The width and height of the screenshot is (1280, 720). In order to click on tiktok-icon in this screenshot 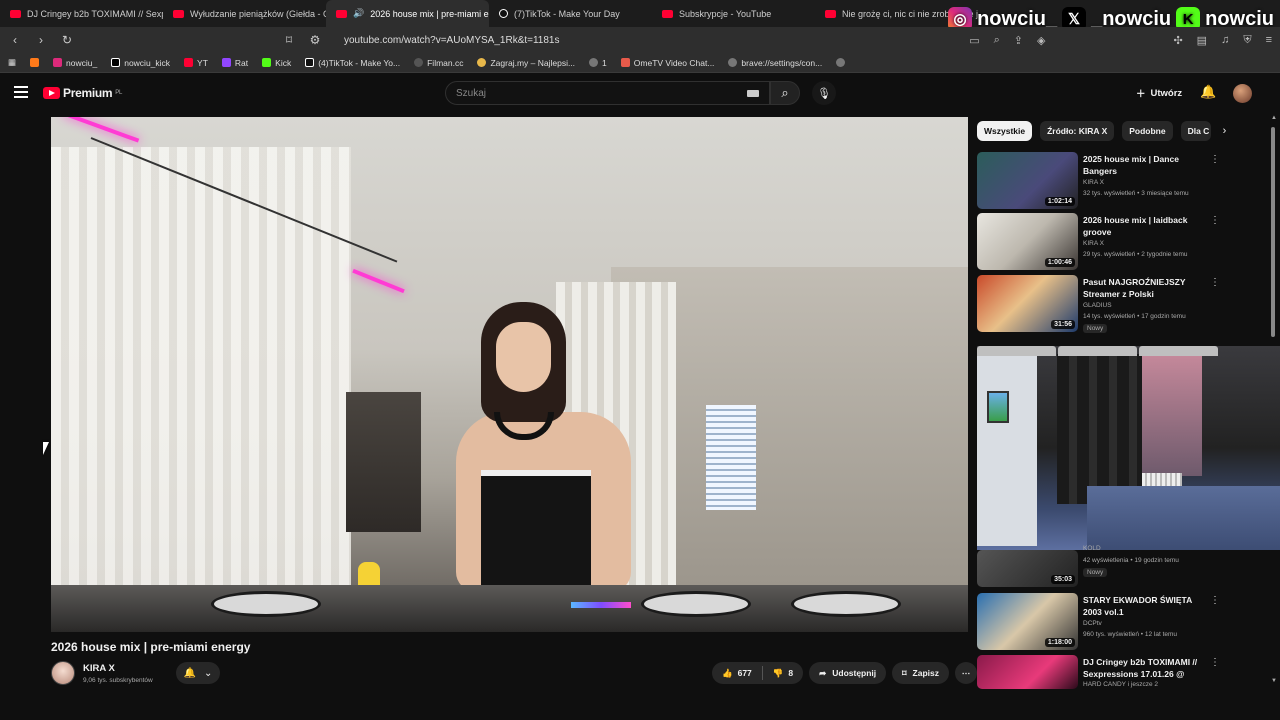, I will do `click(310, 62)`.